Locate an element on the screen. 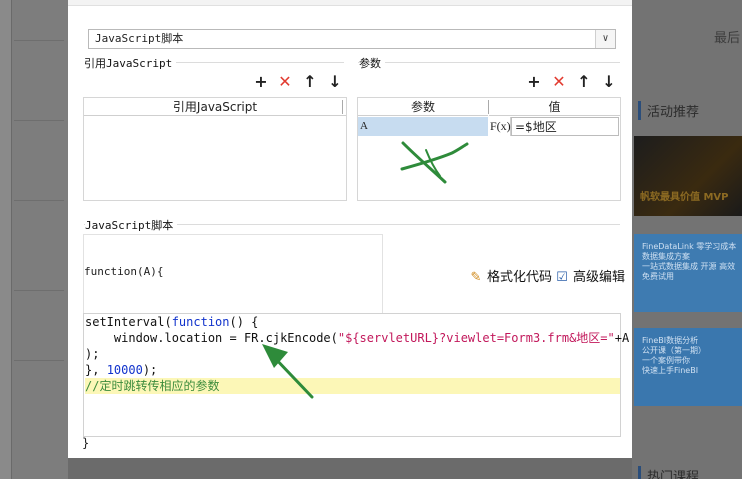 The width and height of the screenshot is (742, 479). banner-mvp: 帆软最具价值 MVP is located at coordinates (688, 176).